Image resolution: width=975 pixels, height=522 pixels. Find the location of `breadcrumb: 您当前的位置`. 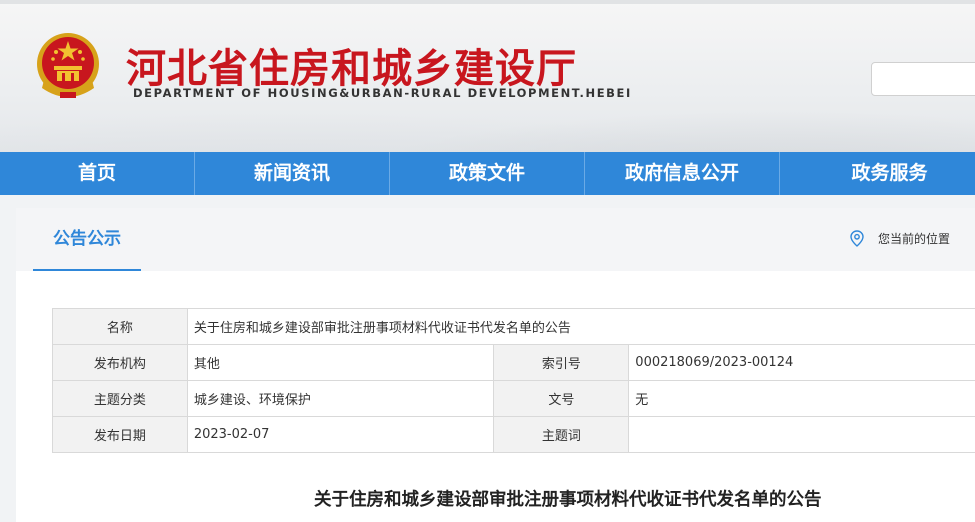

breadcrumb: 您当前的位置 is located at coordinates (900, 238).